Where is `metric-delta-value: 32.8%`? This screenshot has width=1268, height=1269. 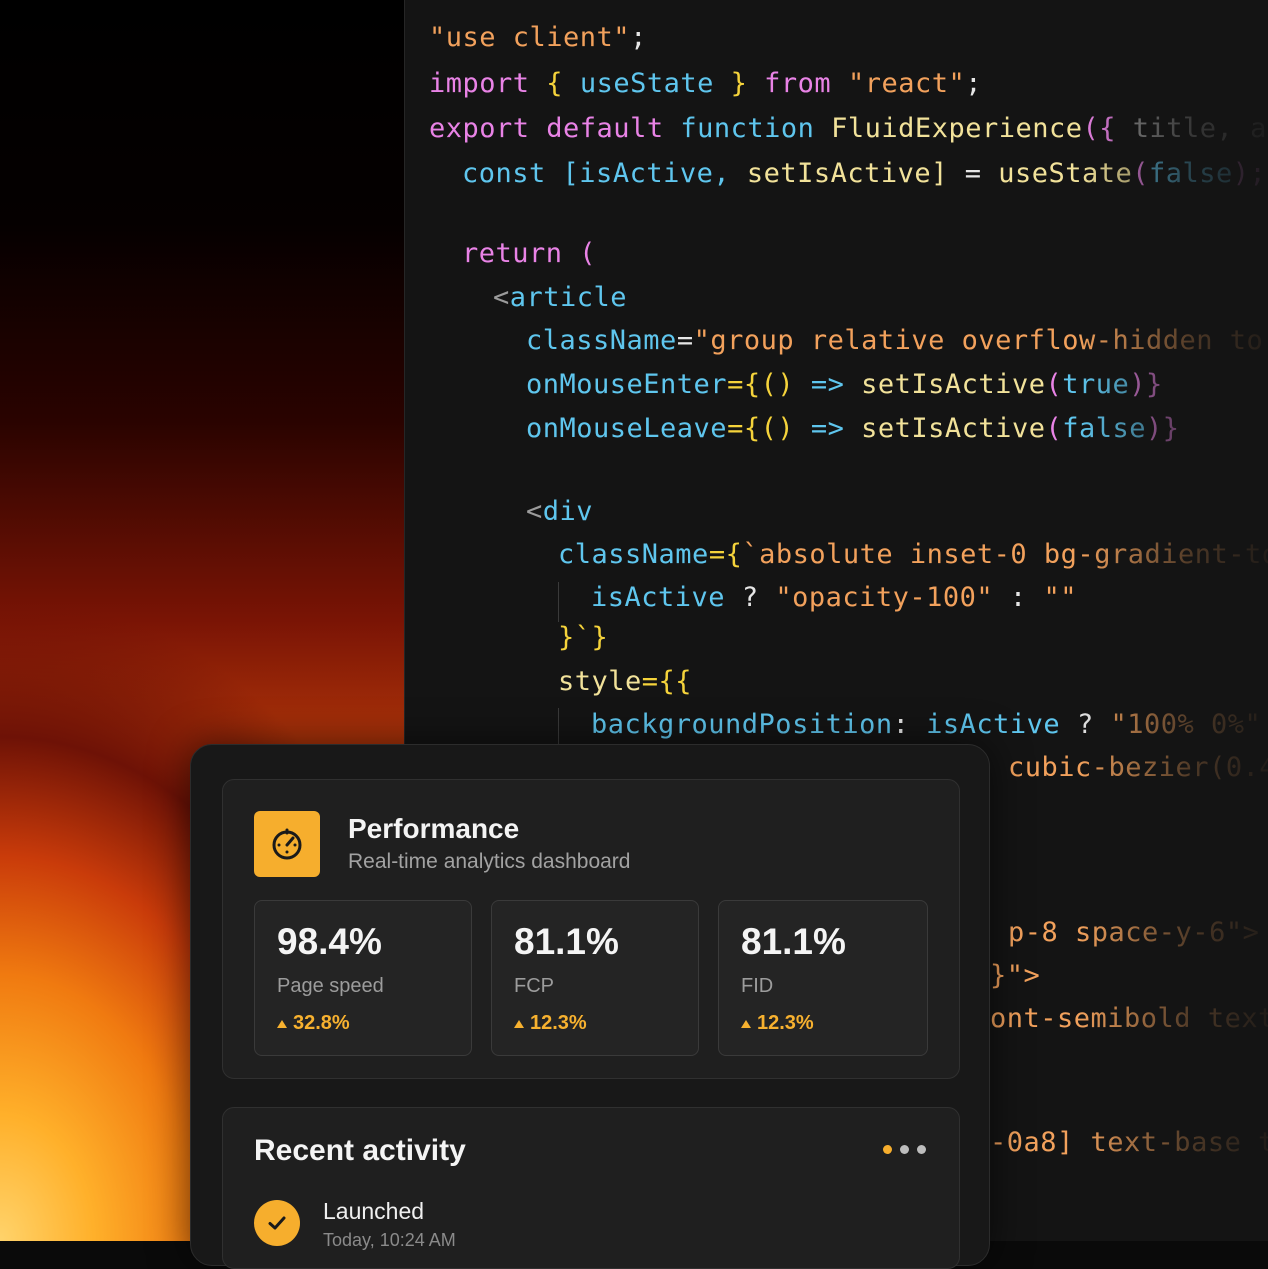
metric-delta-value: 32.8% is located at coordinates (321, 1023).